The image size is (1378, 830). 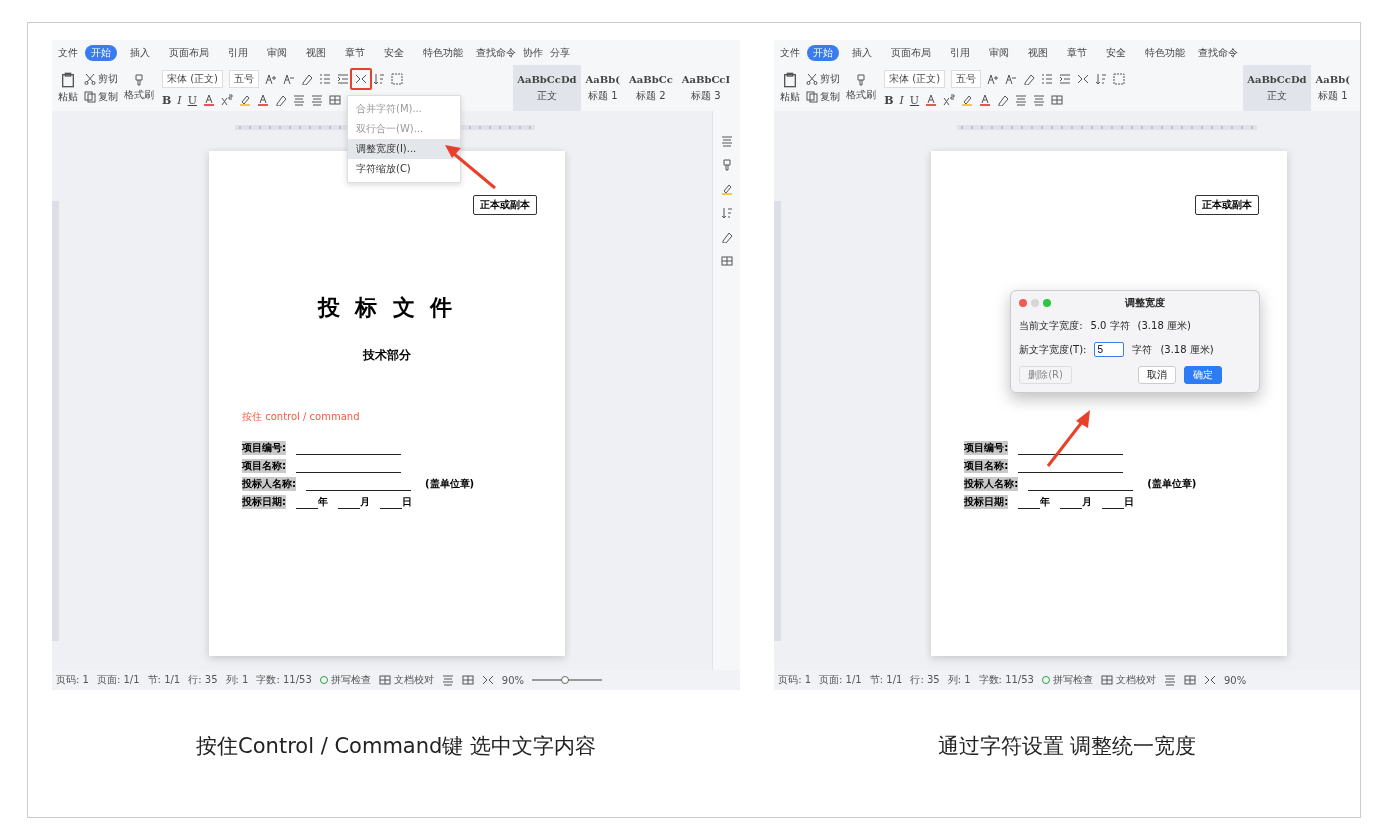 I want to click on width-input: 5, so click(x=1109, y=349).